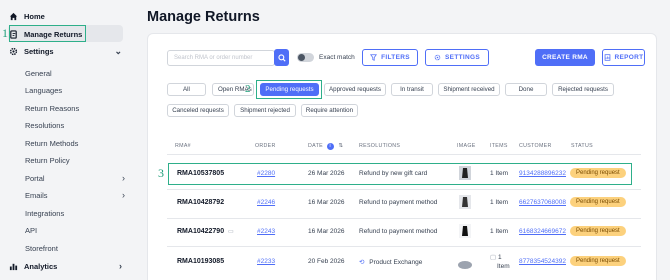 This screenshot has height=280, width=670. Describe the element at coordinates (44, 125) in the screenshot. I see `sidebar-item-resolutions: Resolutions` at that location.